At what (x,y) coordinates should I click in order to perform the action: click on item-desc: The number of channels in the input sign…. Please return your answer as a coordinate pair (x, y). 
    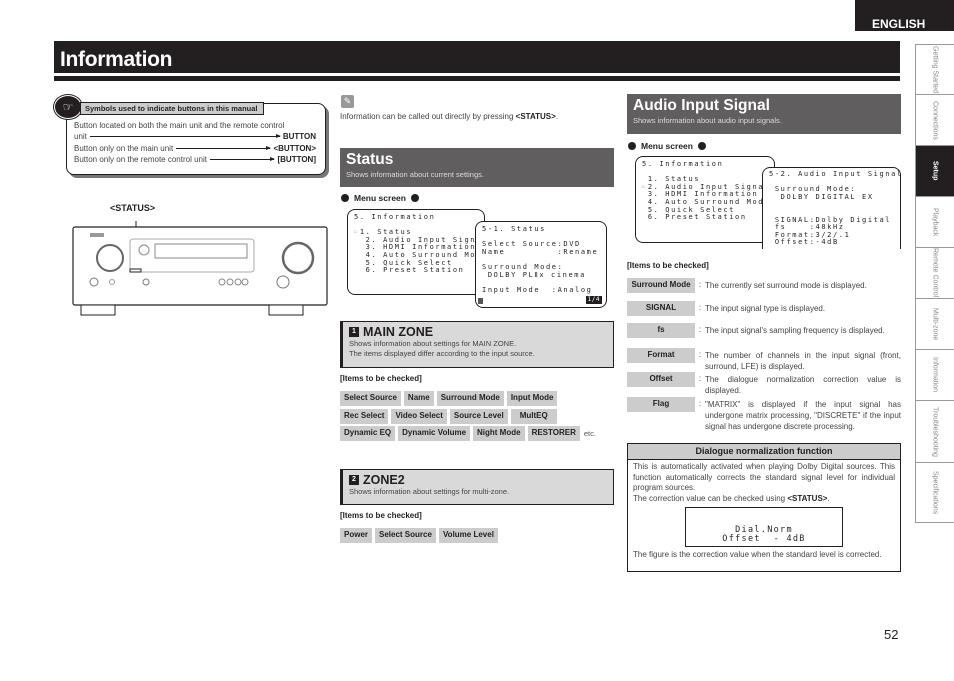
    Looking at the image, I should click on (803, 361).